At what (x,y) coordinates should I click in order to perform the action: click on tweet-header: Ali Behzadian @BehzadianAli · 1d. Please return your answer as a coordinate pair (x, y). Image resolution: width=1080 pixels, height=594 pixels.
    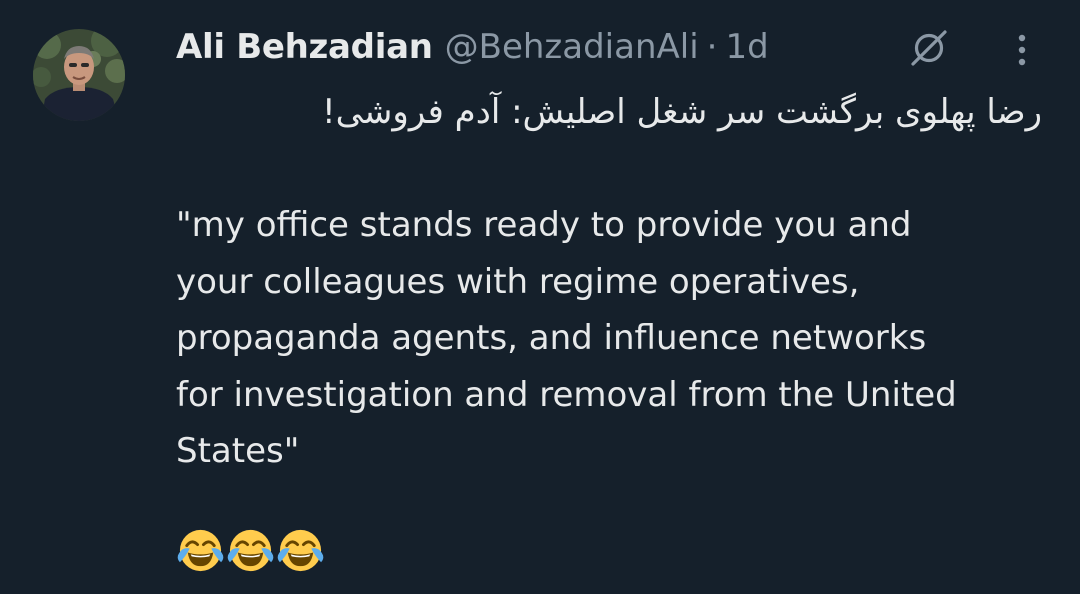
    Looking at the image, I should click on (472, 47).